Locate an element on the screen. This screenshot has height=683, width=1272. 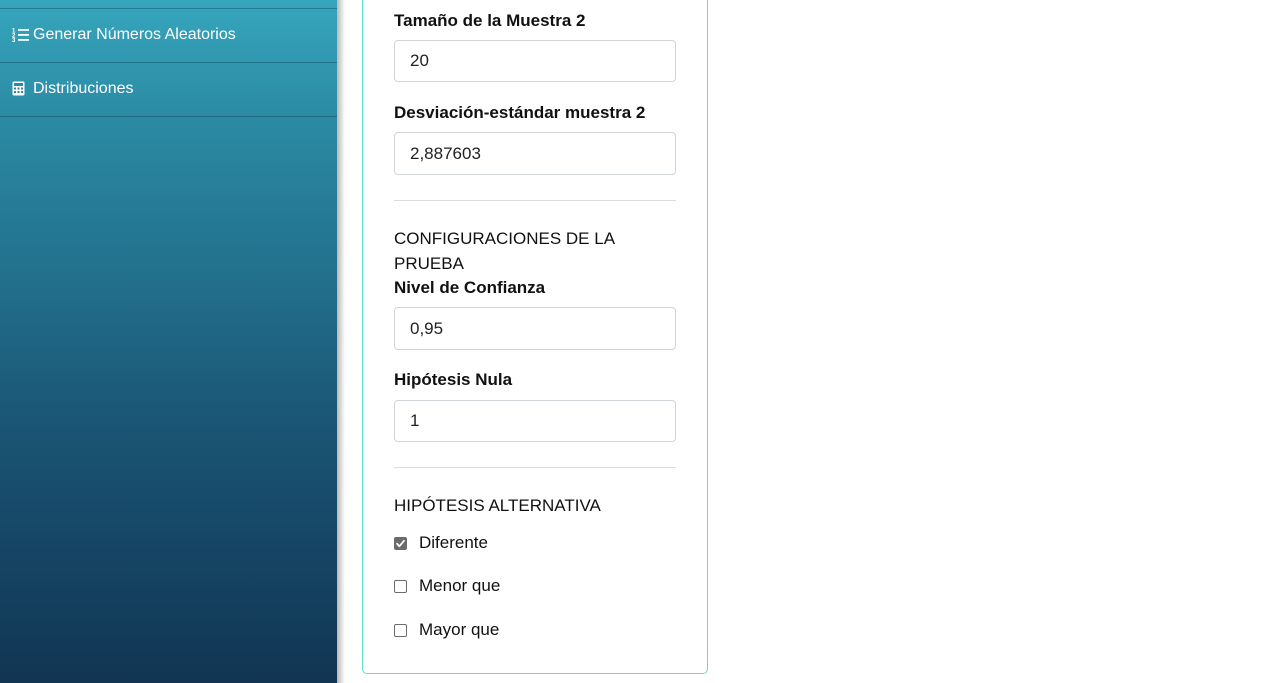
checkmark-icon is located at coordinates (400, 543).